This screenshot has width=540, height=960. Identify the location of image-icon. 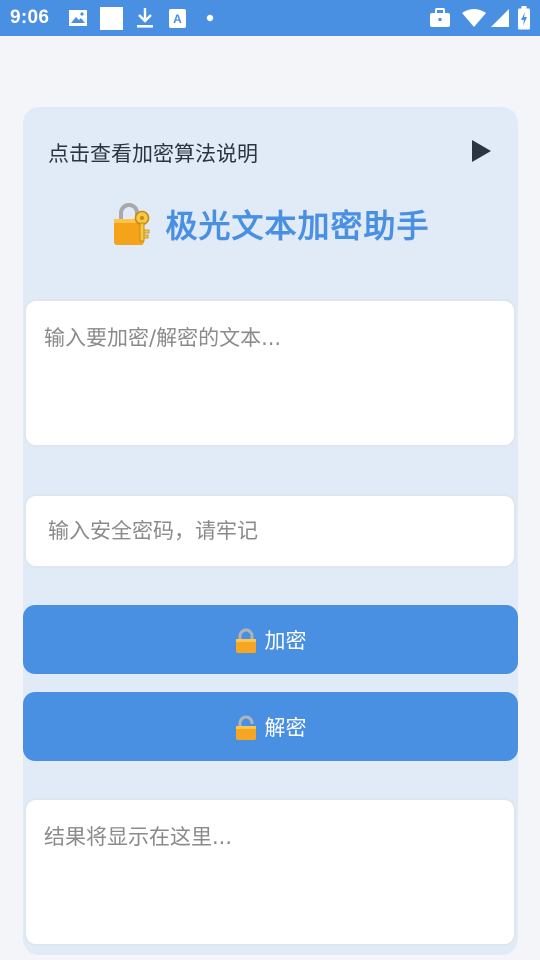
(78, 18).